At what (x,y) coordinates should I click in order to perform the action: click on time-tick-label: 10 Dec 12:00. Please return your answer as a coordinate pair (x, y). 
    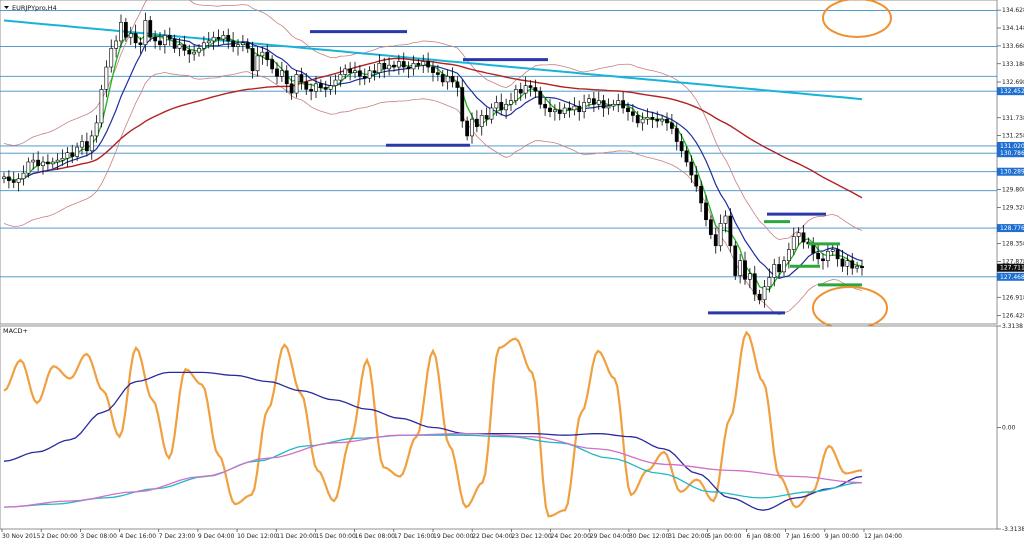
    Looking at the image, I should click on (257, 536).